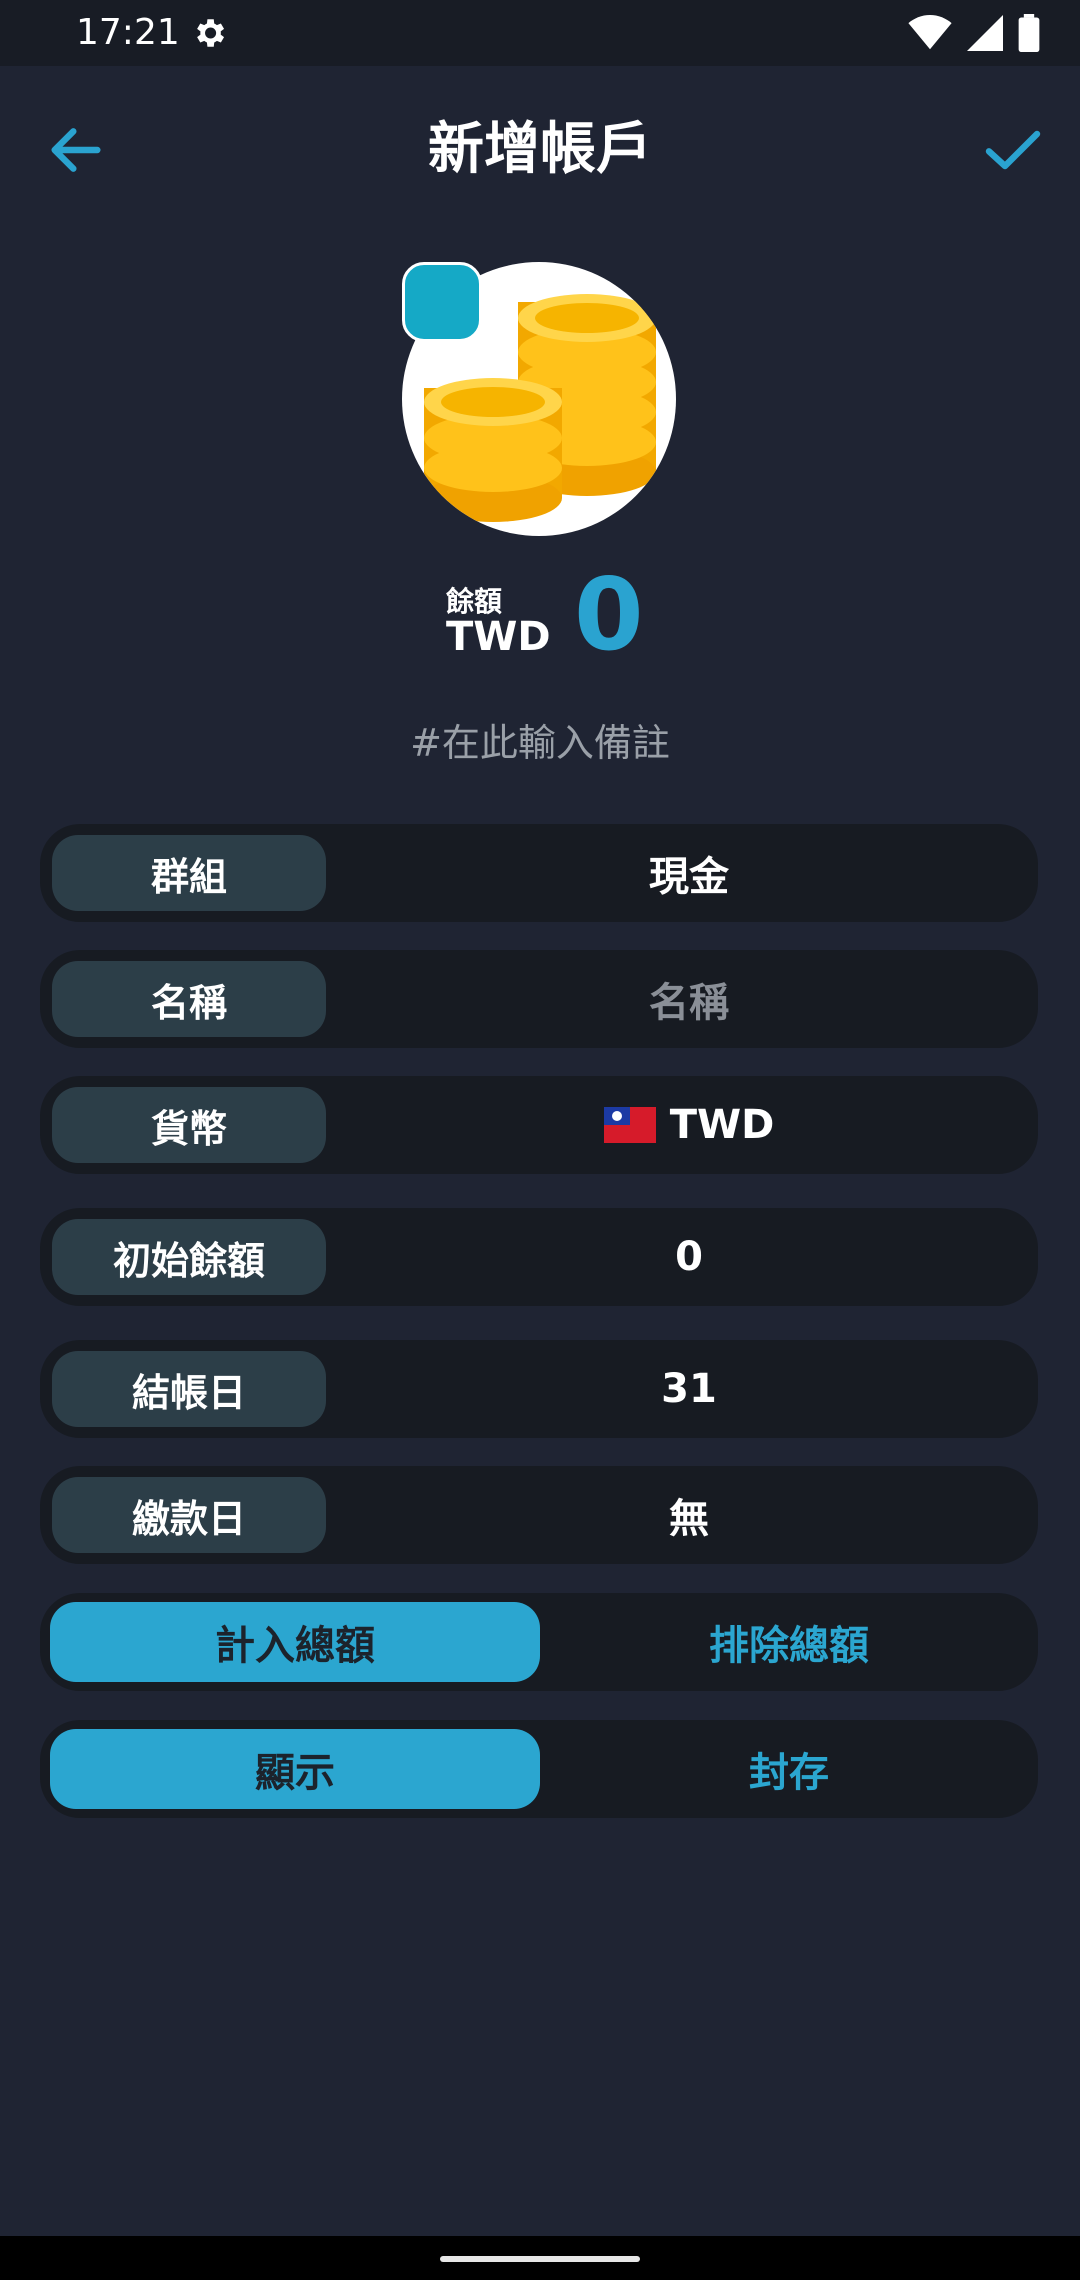 This screenshot has width=1080, height=2280. I want to click on include-in-total-button: 計入總額, so click(295, 1642).